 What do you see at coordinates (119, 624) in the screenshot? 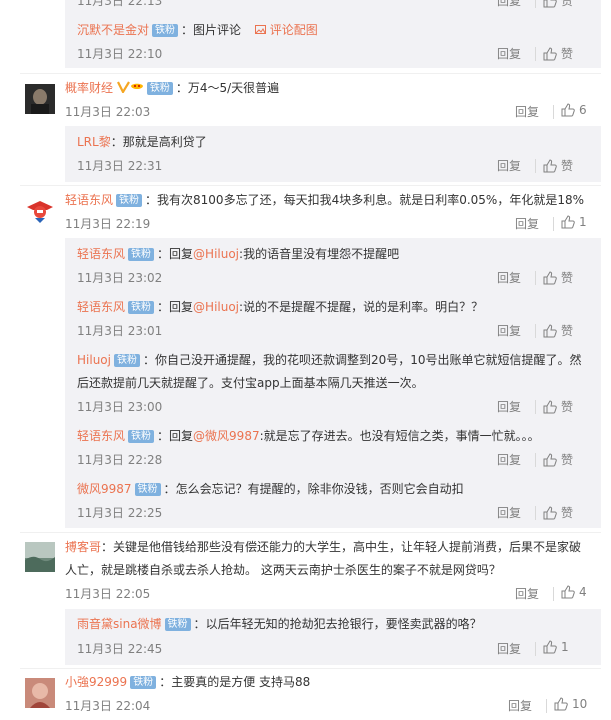
I see `username-link: 雨音黛sina微博` at bounding box center [119, 624].